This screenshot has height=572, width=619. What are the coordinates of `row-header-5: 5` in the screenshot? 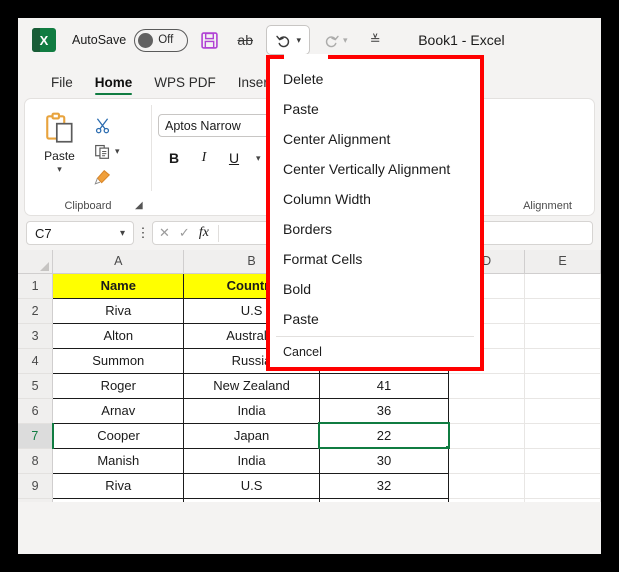 It's located at (36, 386).